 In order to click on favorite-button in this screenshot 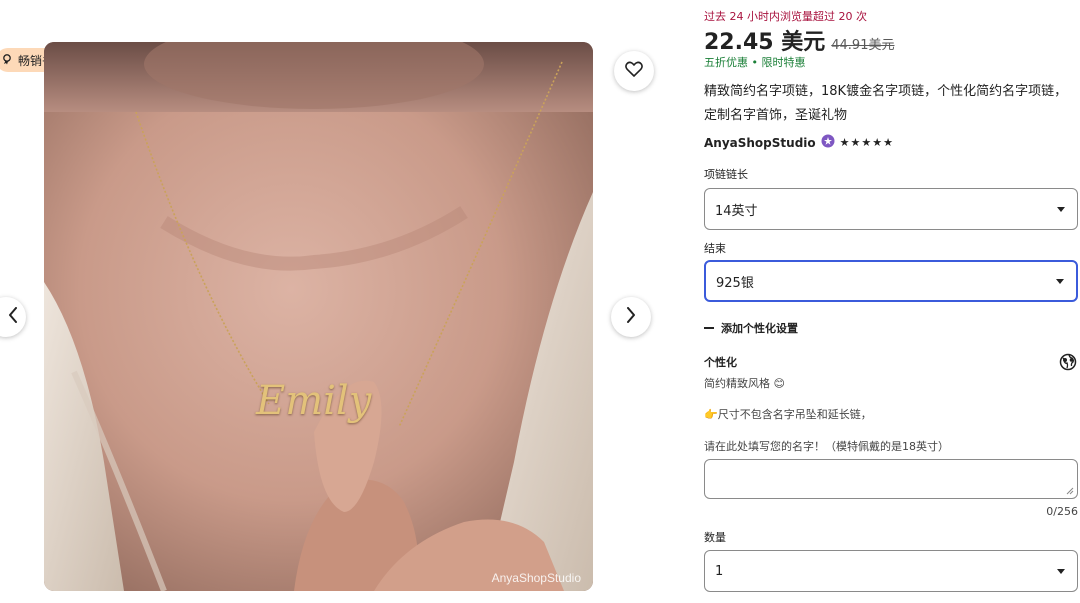, I will do `click(634, 71)`.